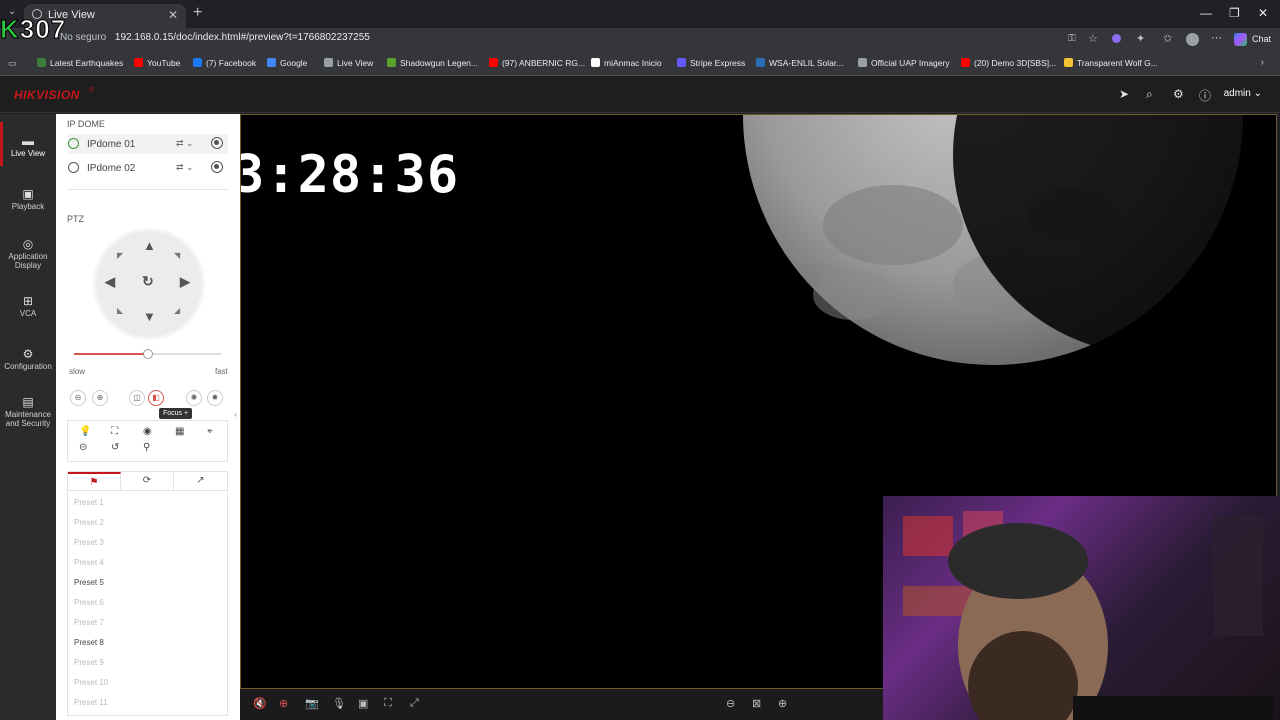 The height and width of the screenshot is (720, 1280). What do you see at coordinates (80, 63) in the screenshot?
I see `bookmark-item: Latest Earthquakes` at bounding box center [80, 63].